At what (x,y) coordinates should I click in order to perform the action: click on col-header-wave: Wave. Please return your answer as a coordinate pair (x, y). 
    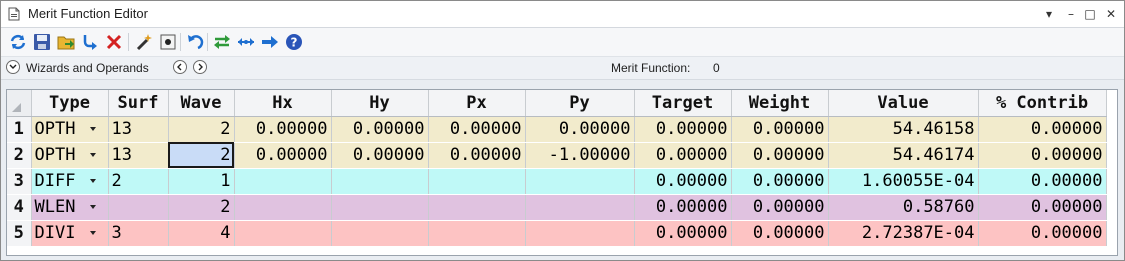
    Looking at the image, I should click on (201, 103).